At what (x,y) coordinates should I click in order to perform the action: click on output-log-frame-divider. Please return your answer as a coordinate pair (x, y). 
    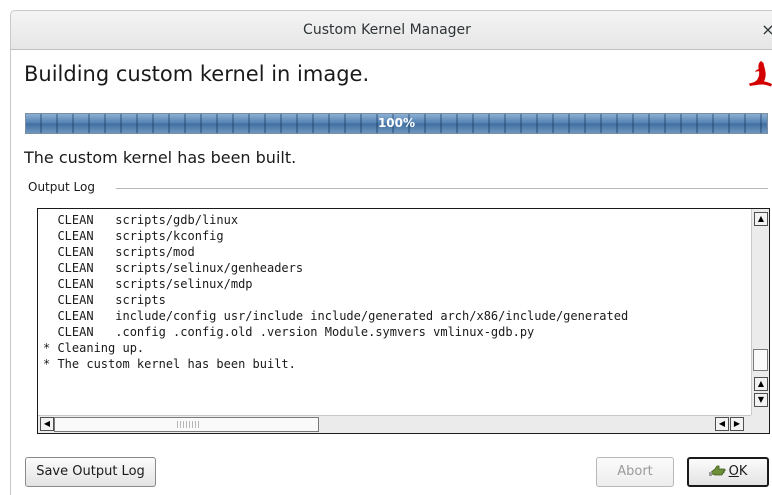
    Looking at the image, I should click on (442, 188).